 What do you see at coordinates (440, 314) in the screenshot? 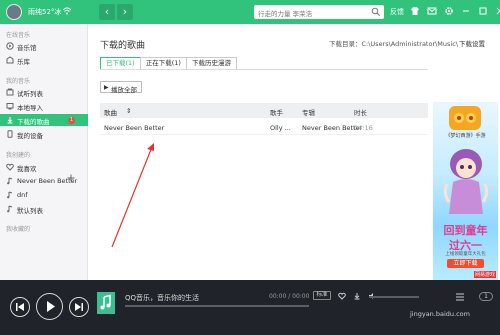
I see `watermark-text: jingyan.baidu.com` at bounding box center [440, 314].